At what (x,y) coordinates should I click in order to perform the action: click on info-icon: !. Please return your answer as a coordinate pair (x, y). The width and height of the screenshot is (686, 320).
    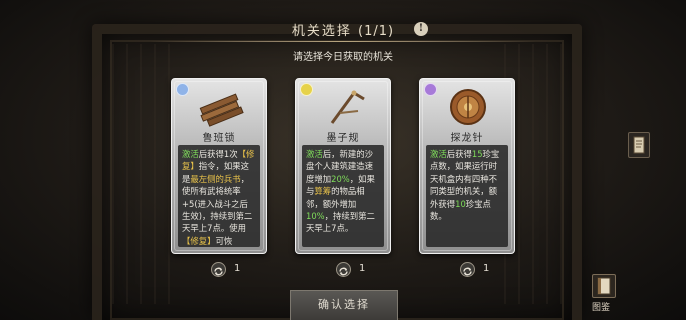
    Looking at the image, I should click on (421, 29).